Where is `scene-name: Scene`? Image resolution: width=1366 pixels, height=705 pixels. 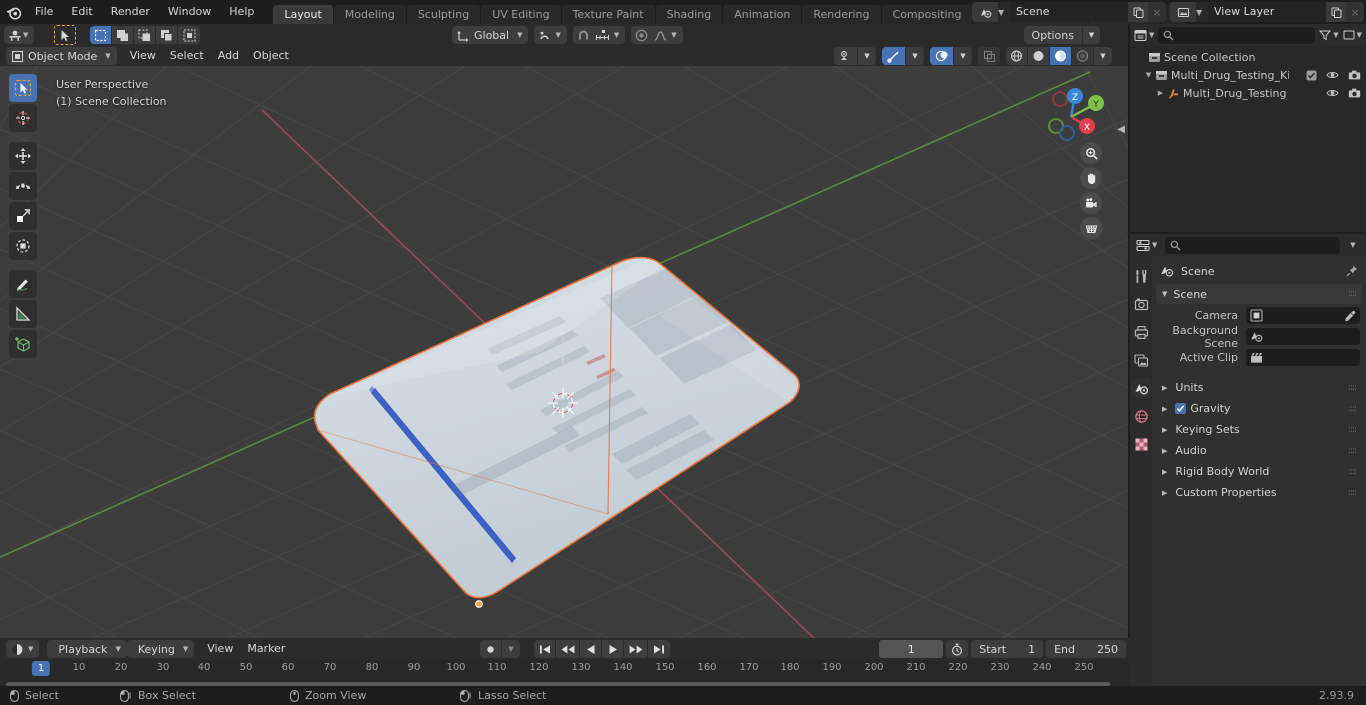
scene-name: Scene is located at coordinates (1069, 12).